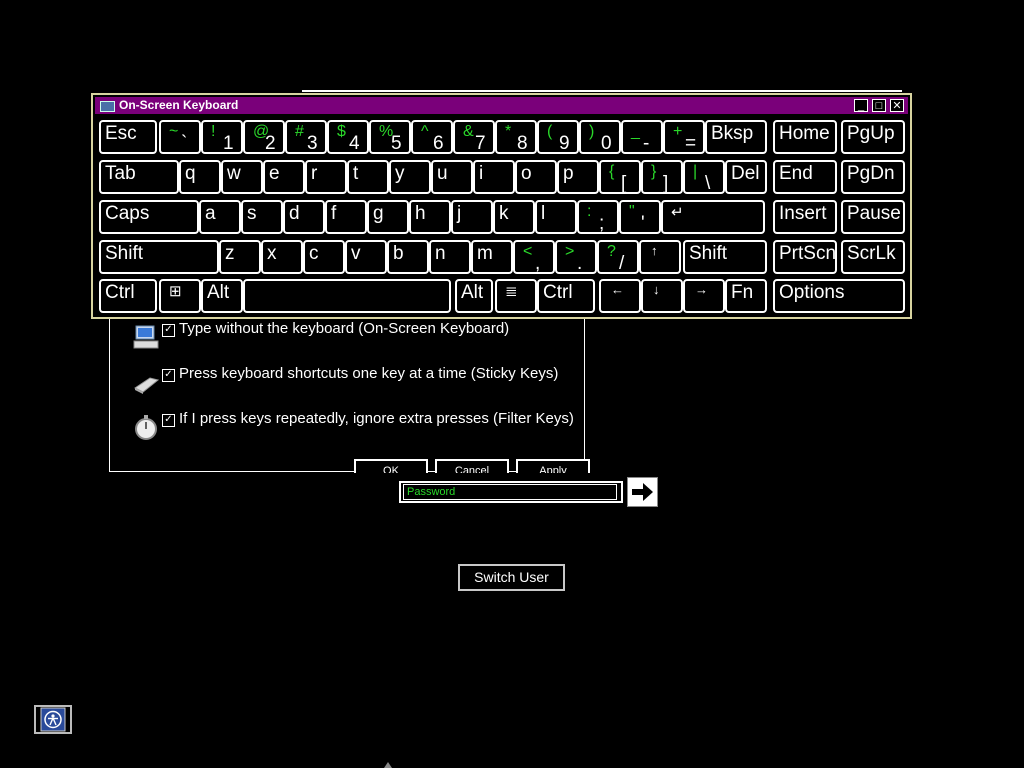 Image resolution: width=1024 pixels, height=768 pixels. What do you see at coordinates (805, 217) in the screenshot?
I see `key-insert: Insert` at bounding box center [805, 217].